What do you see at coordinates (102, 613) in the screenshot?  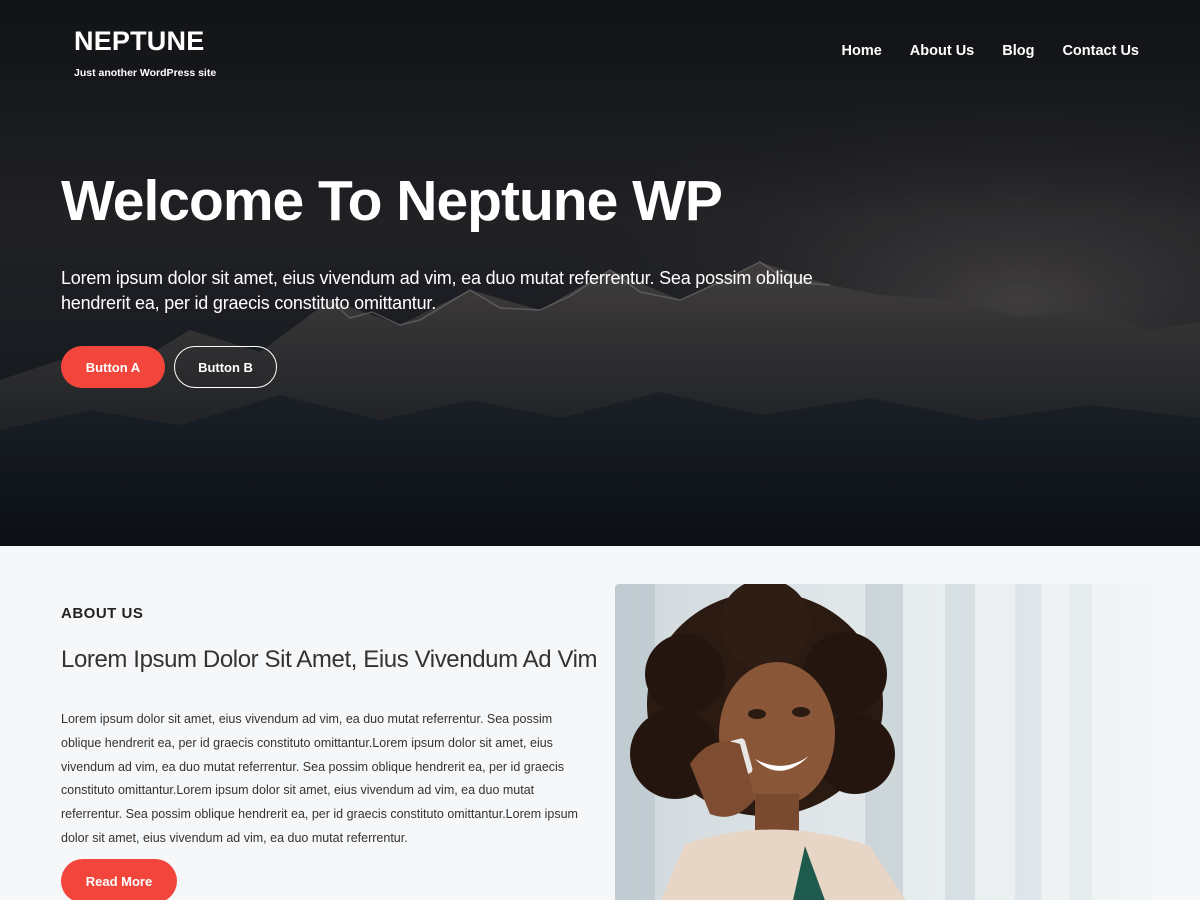 I see `about-kicker: ABOUT US` at bounding box center [102, 613].